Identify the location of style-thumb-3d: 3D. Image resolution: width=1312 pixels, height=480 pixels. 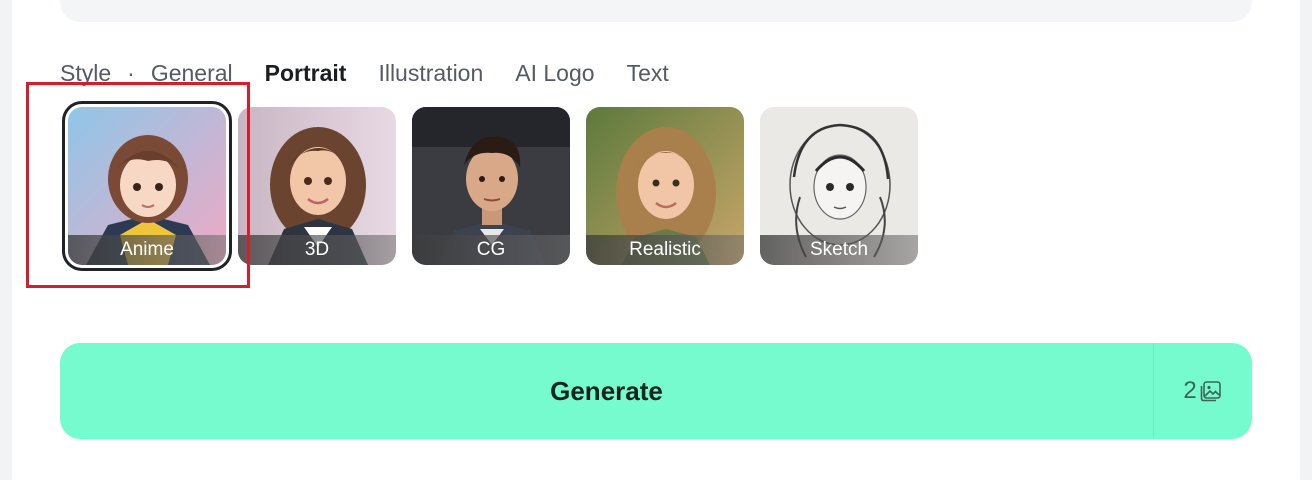
(317, 186).